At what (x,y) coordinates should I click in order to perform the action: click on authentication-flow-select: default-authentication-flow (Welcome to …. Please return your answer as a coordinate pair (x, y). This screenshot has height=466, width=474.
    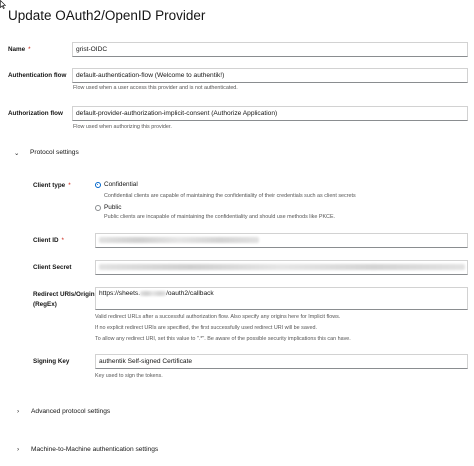
    Looking at the image, I should click on (270, 75).